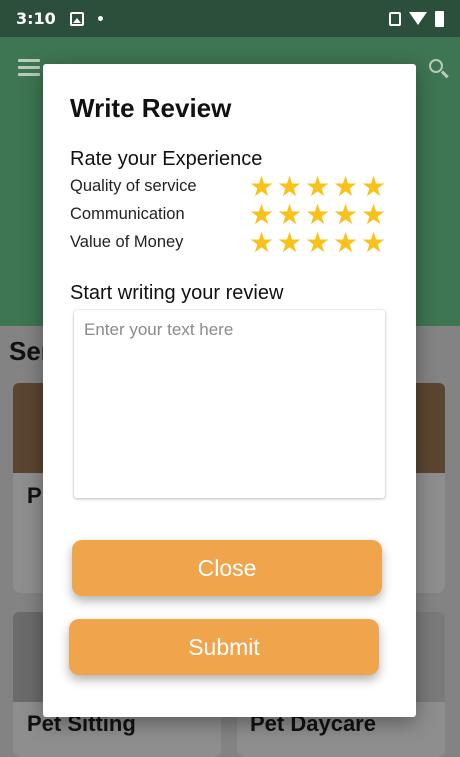 This screenshot has height=757, width=460. Describe the element at coordinates (166, 159) in the screenshot. I see `rate-heading: Rate your Experience` at that location.